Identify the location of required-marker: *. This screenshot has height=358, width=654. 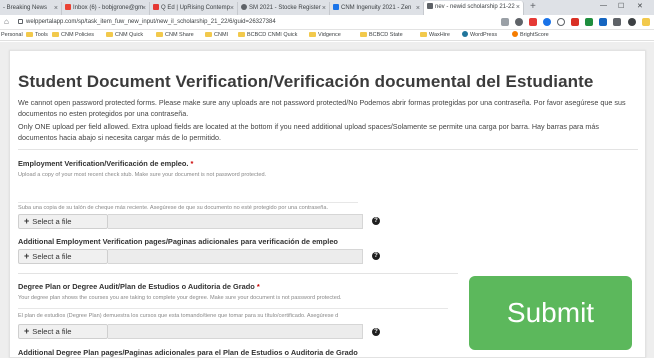
(258, 286).